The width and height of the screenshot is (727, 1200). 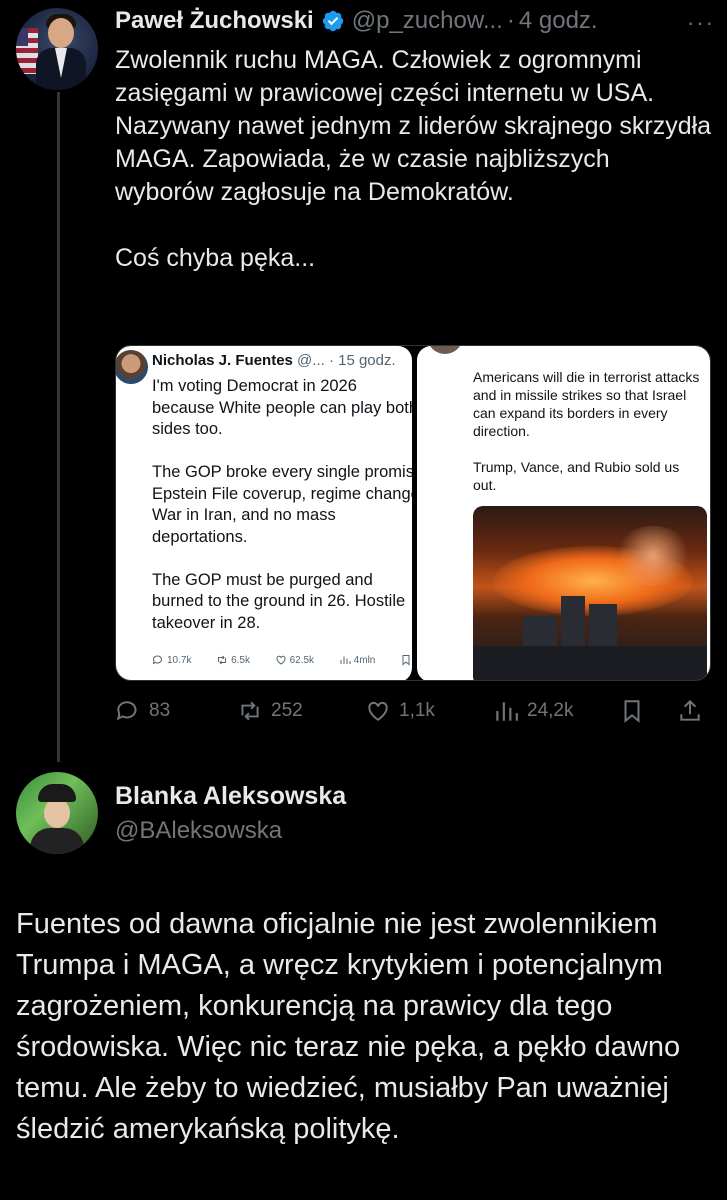 I want to click on reply-author-handle: @BAleksowska, so click(x=198, y=831).